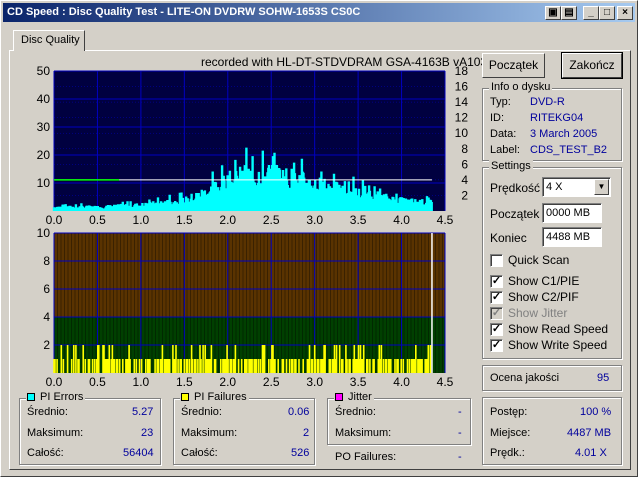 The width and height of the screenshot is (638, 477). I want to click on info-id-value: RITEKG04, so click(557, 118).